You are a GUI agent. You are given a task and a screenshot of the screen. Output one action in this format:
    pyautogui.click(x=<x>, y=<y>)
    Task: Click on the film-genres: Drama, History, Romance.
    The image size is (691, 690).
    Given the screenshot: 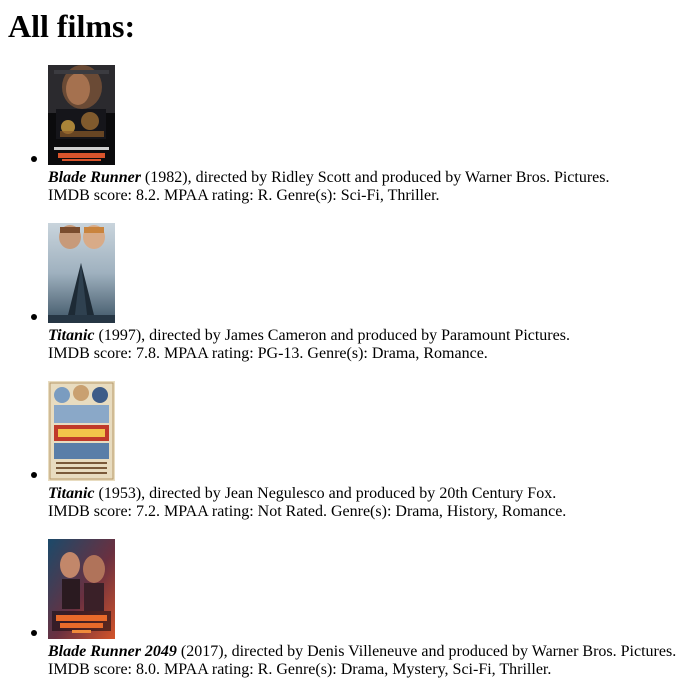 What is the action you would take?
    pyautogui.click(x=481, y=511)
    